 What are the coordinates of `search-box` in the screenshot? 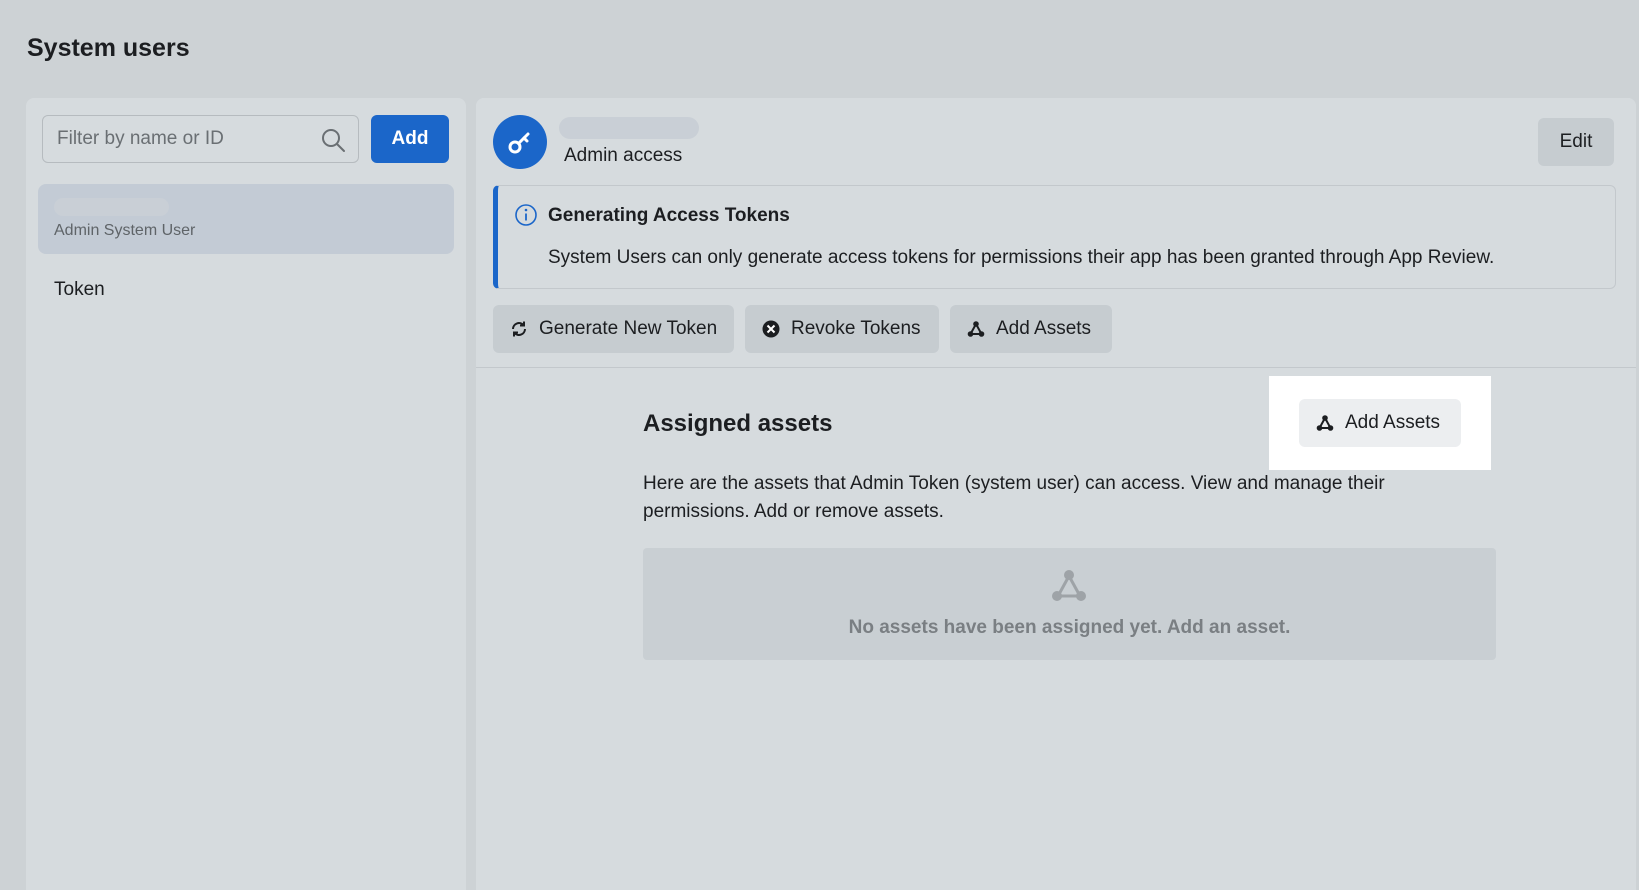 It's located at (200, 139).